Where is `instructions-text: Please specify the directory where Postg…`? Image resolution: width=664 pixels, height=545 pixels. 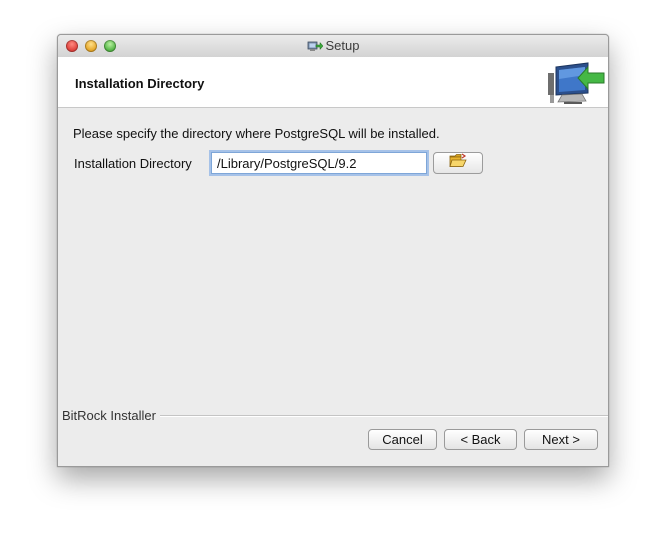 instructions-text: Please specify the directory where Postg… is located at coordinates (256, 133).